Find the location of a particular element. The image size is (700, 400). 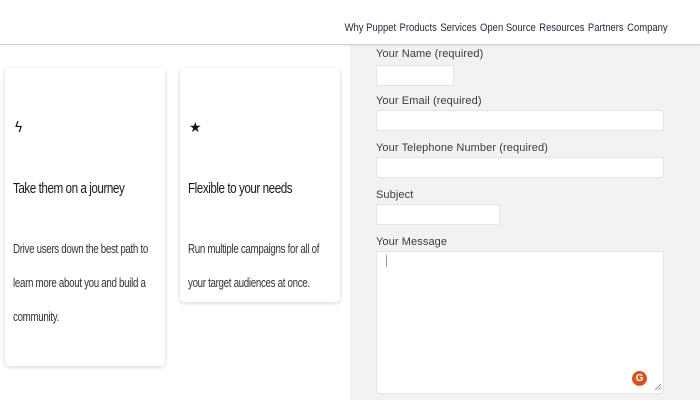

message-textarea is located at coordinates (520, 322).